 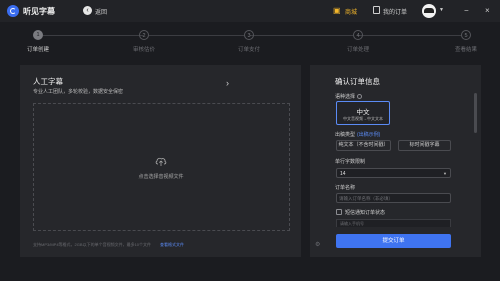 I want to click on order-name-field, so click(x=393, y=198).